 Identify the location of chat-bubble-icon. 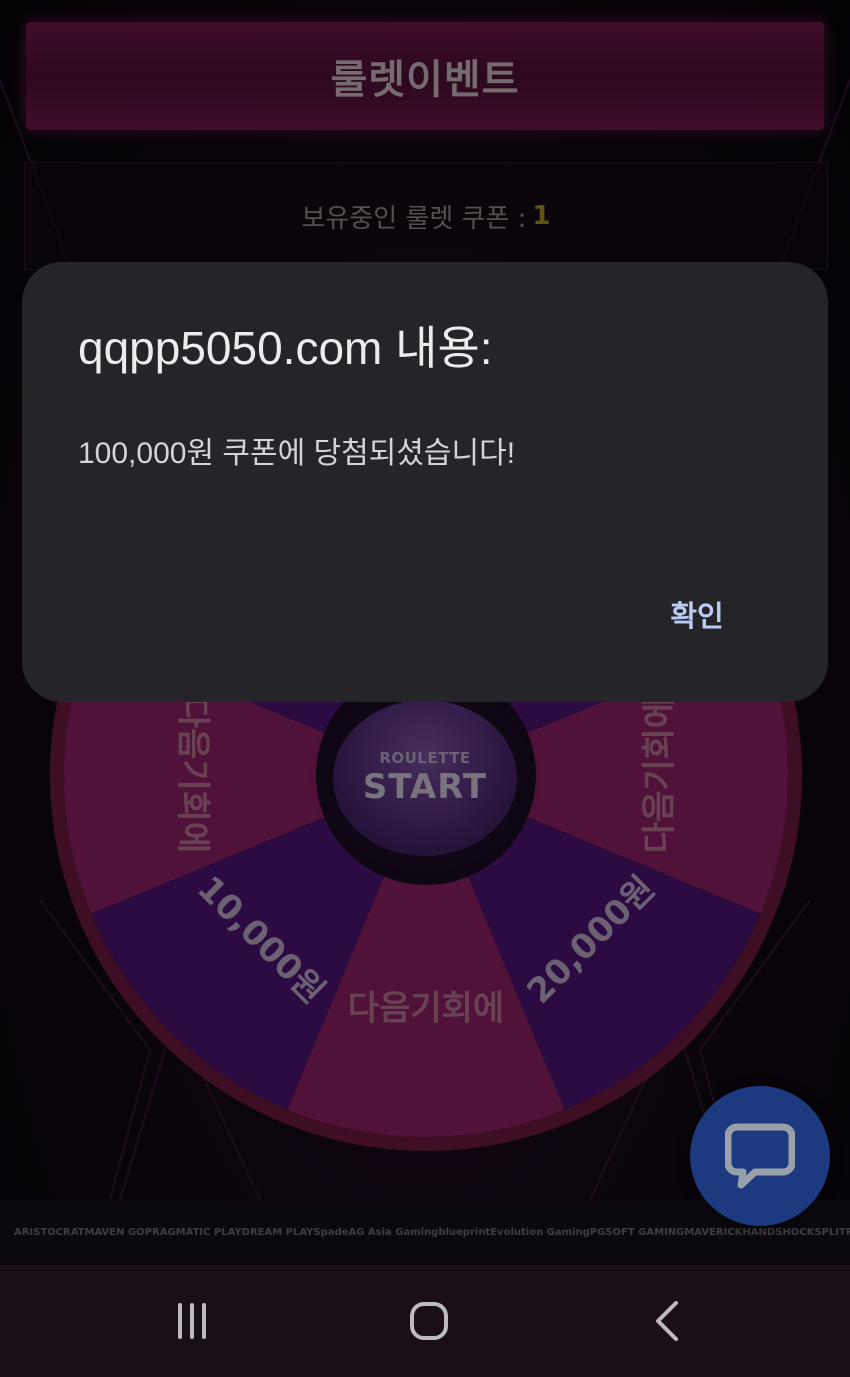
(760, 1156).